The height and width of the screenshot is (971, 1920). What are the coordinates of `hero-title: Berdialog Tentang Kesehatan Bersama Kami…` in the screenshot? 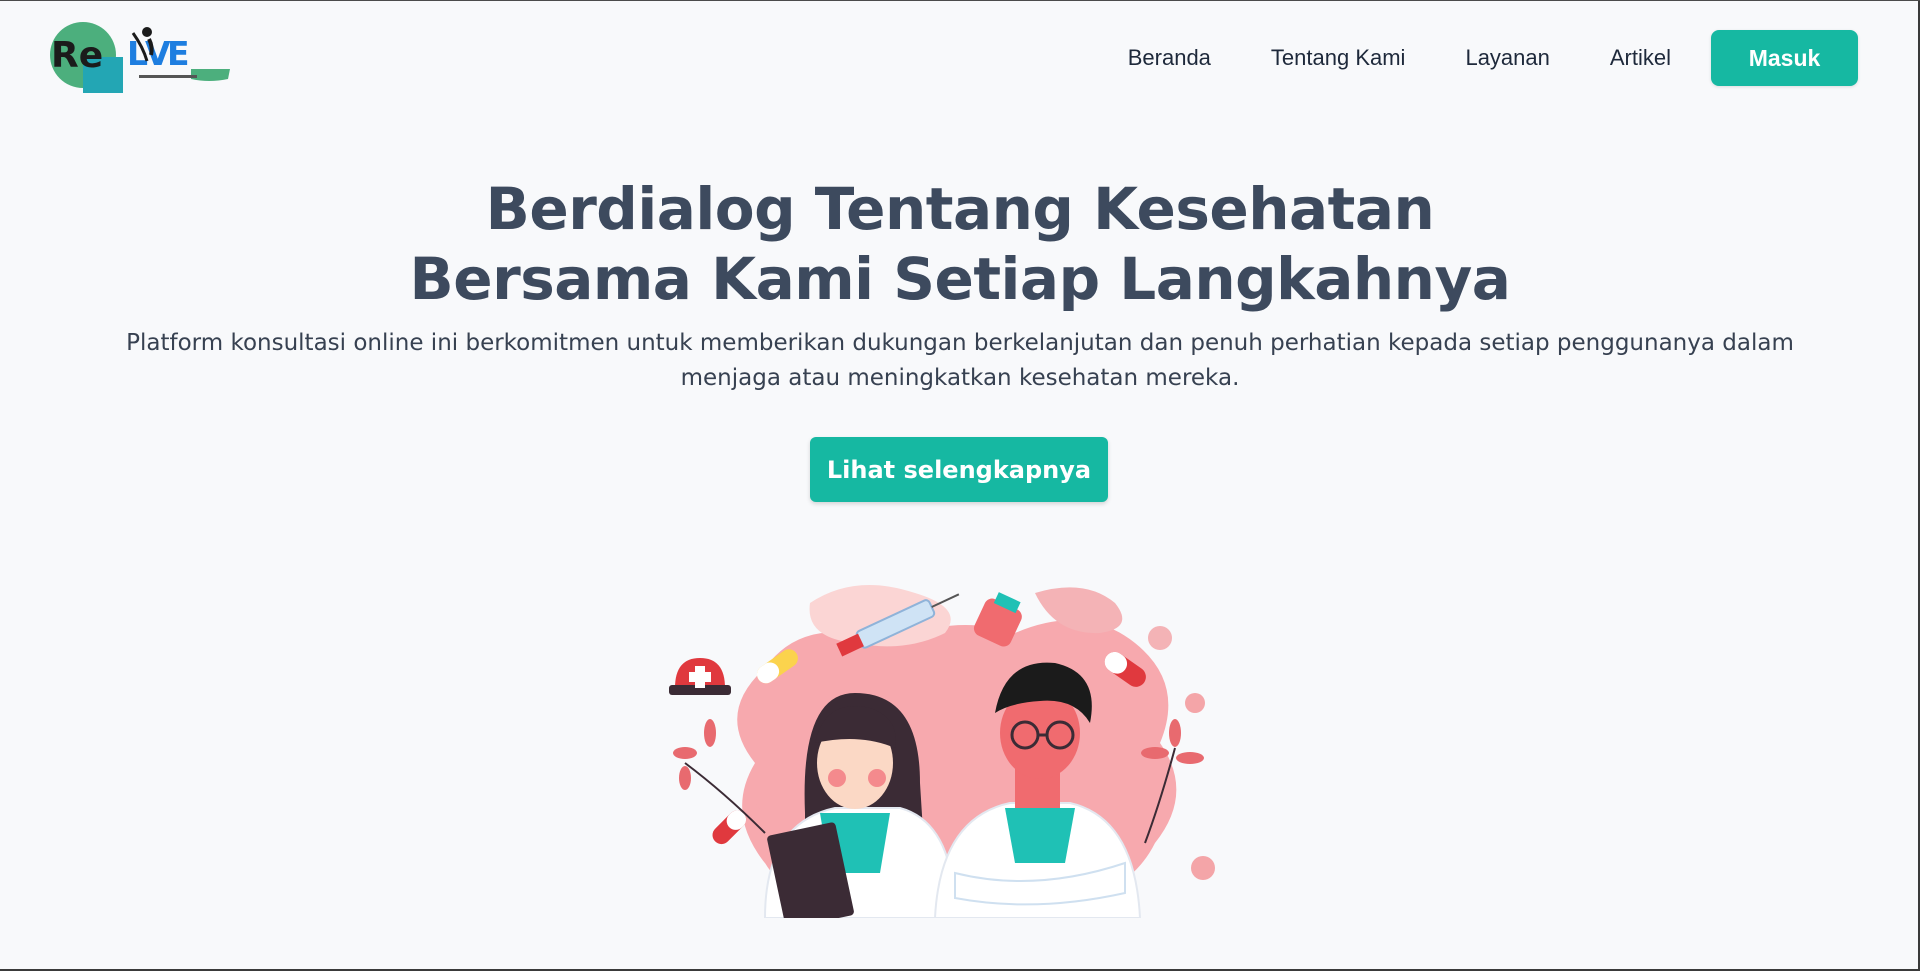 It's located at (960, 244).